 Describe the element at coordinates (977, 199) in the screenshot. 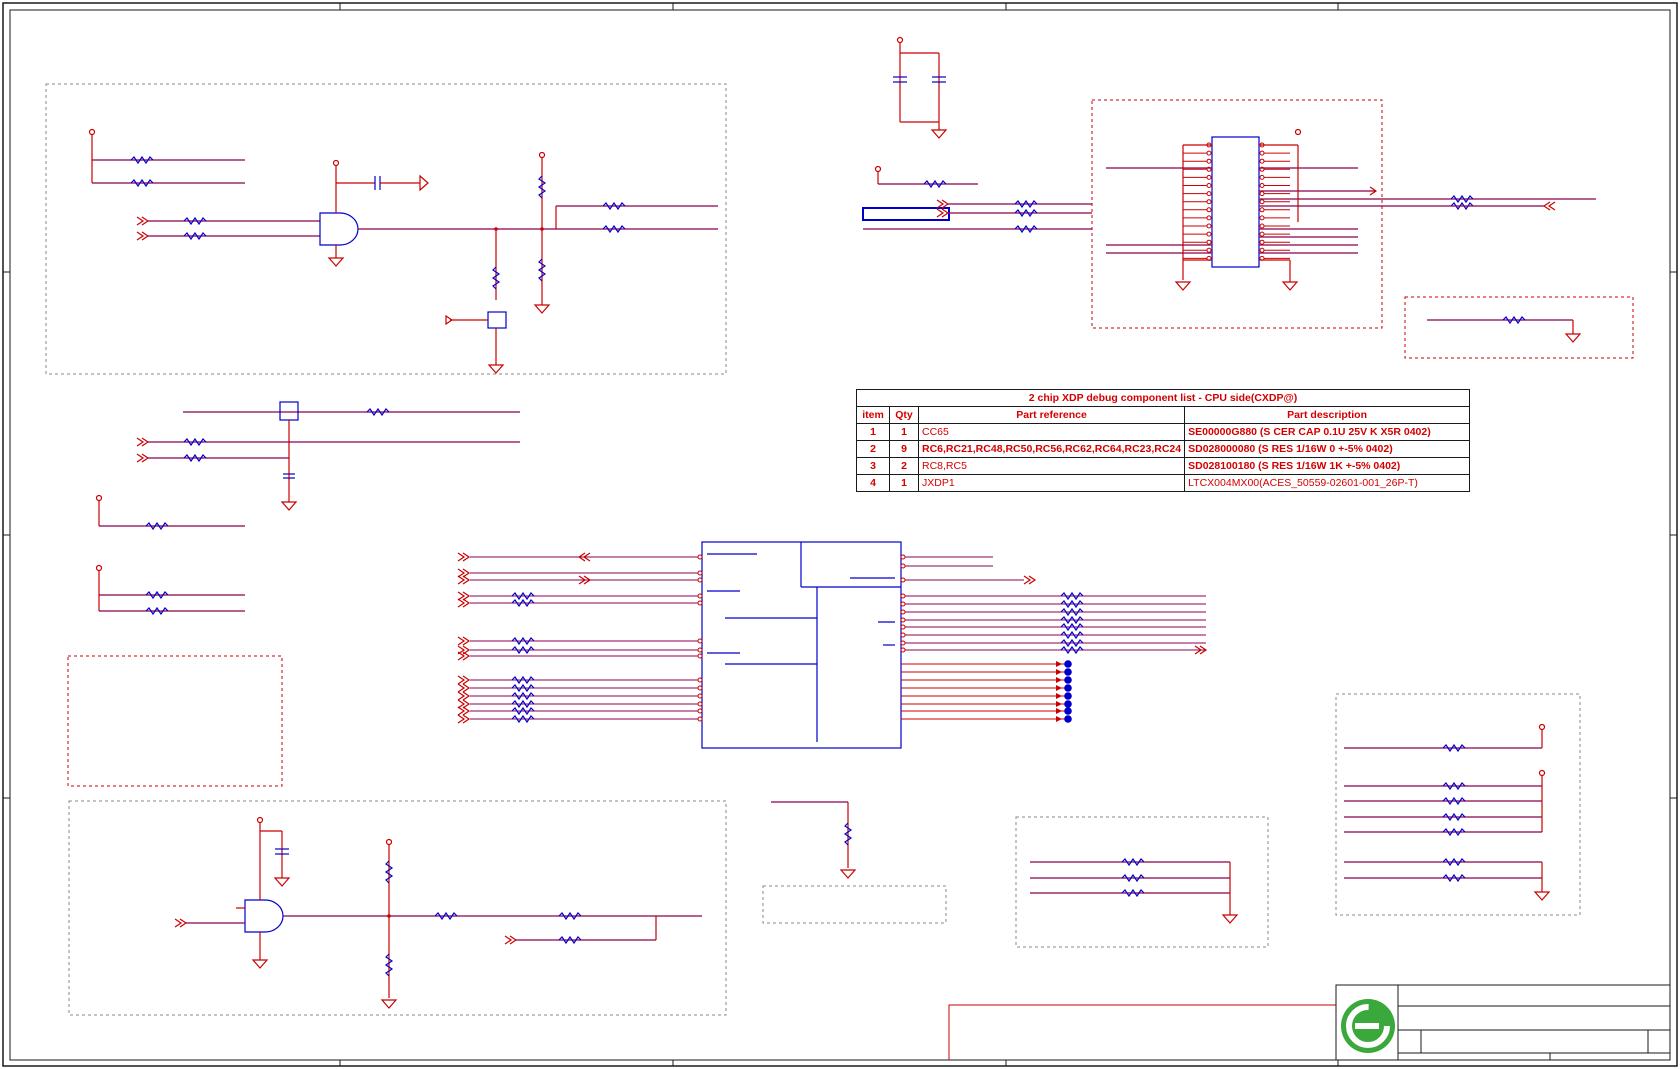

I see `series-resistors-top` at that location.